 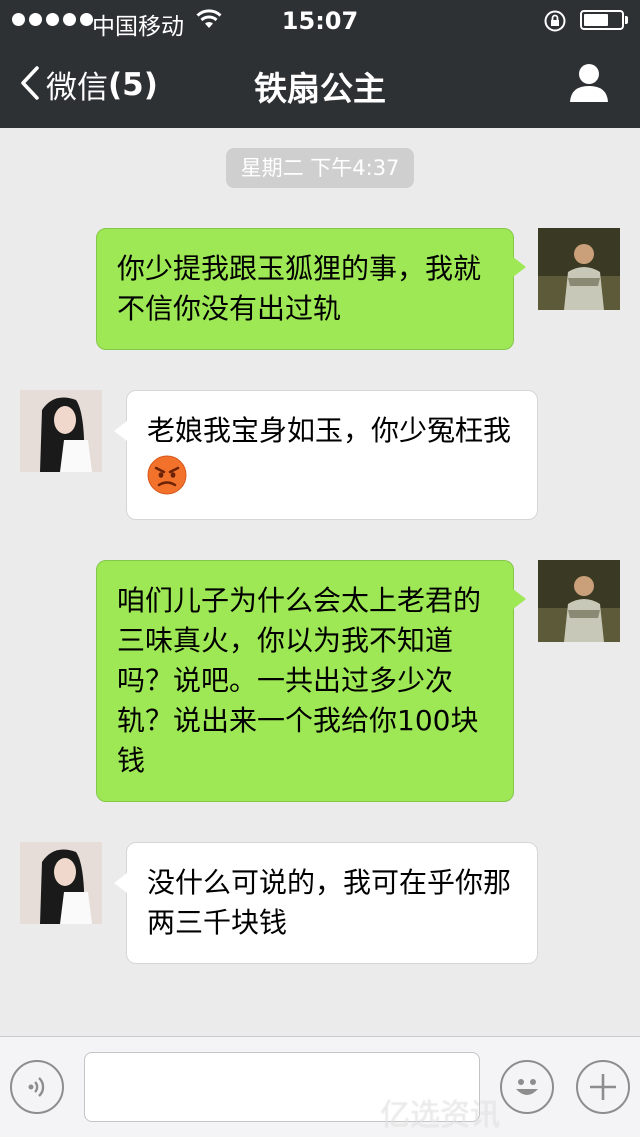 I want to click on voice-icon, so click(x=36, y=1087).